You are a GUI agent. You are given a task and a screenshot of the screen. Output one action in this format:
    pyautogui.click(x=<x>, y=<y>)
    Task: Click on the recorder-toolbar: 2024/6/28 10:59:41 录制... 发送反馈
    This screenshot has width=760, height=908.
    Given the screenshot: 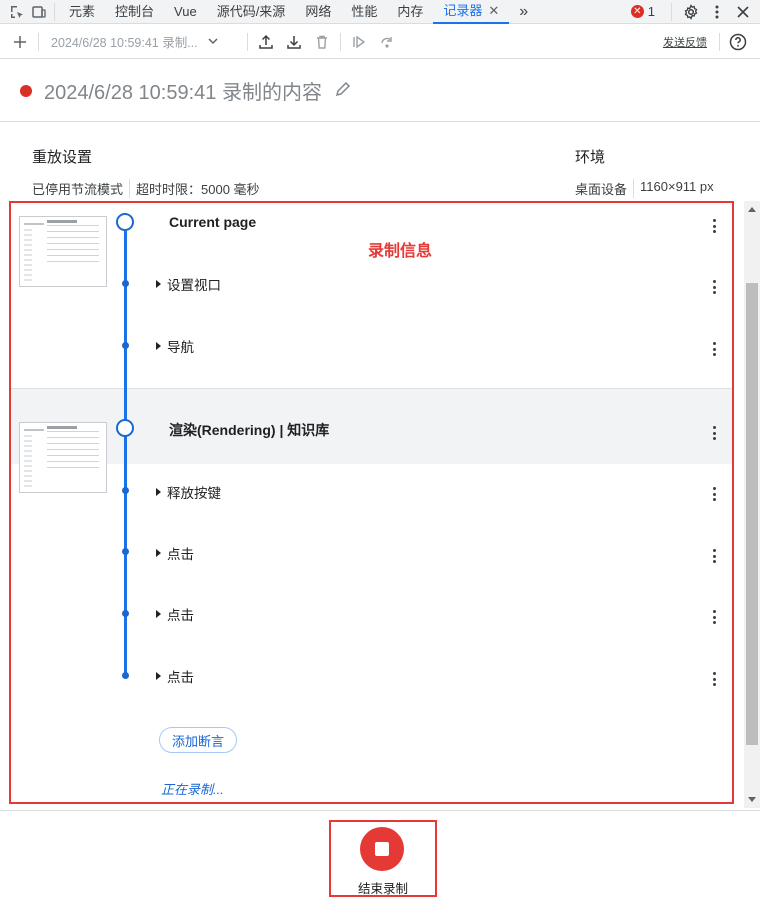 What is the action you would take?
    pyautogui.click(x=380, y=42)
    